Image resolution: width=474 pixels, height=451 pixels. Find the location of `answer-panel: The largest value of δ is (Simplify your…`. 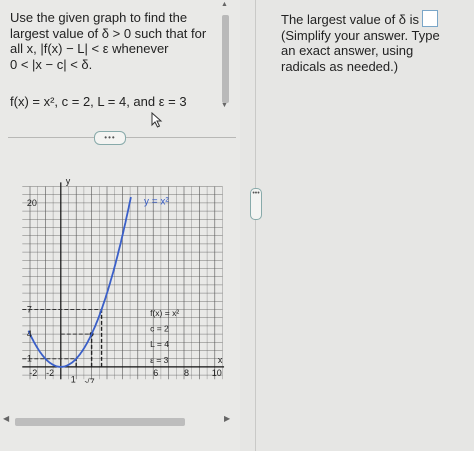

answer-panel: The largest value of δ is (Simplify your… is located at coordinates (376, 42).